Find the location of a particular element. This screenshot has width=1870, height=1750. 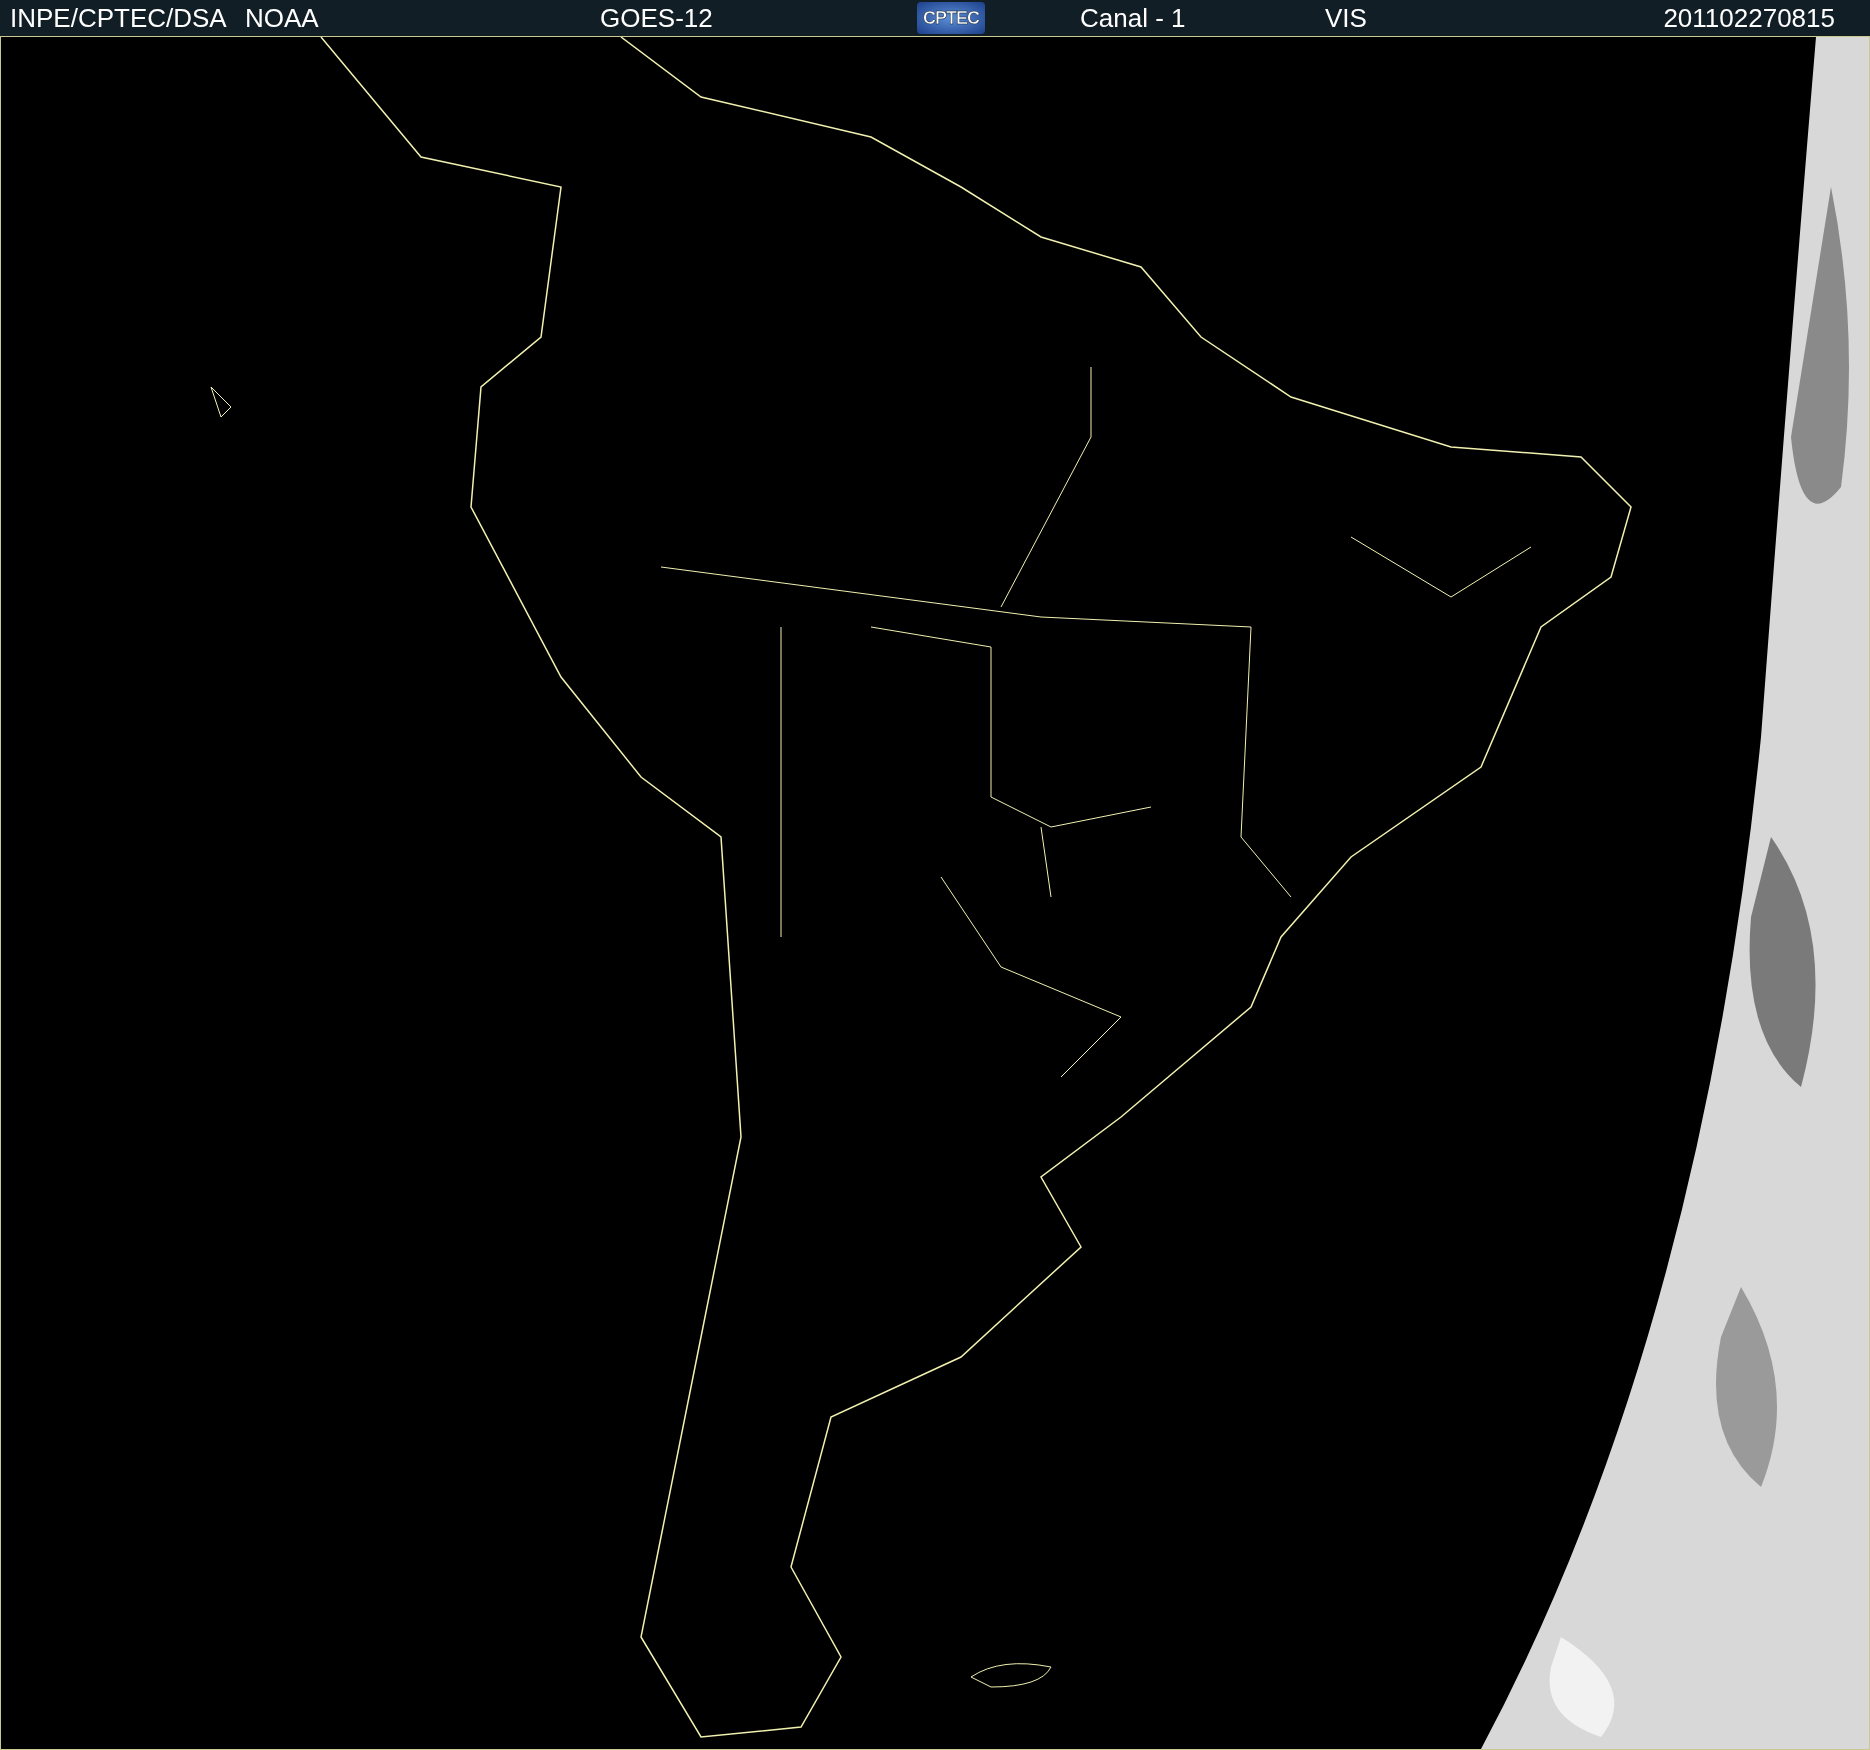

agency-label: INPE/CPTEC/DSA is located at coordinates (119, 18).